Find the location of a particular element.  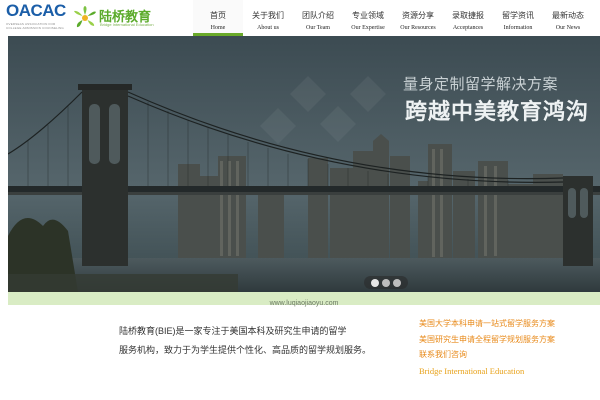

nav-item-label-en: Our Resources is located at coordinates (418, 28).